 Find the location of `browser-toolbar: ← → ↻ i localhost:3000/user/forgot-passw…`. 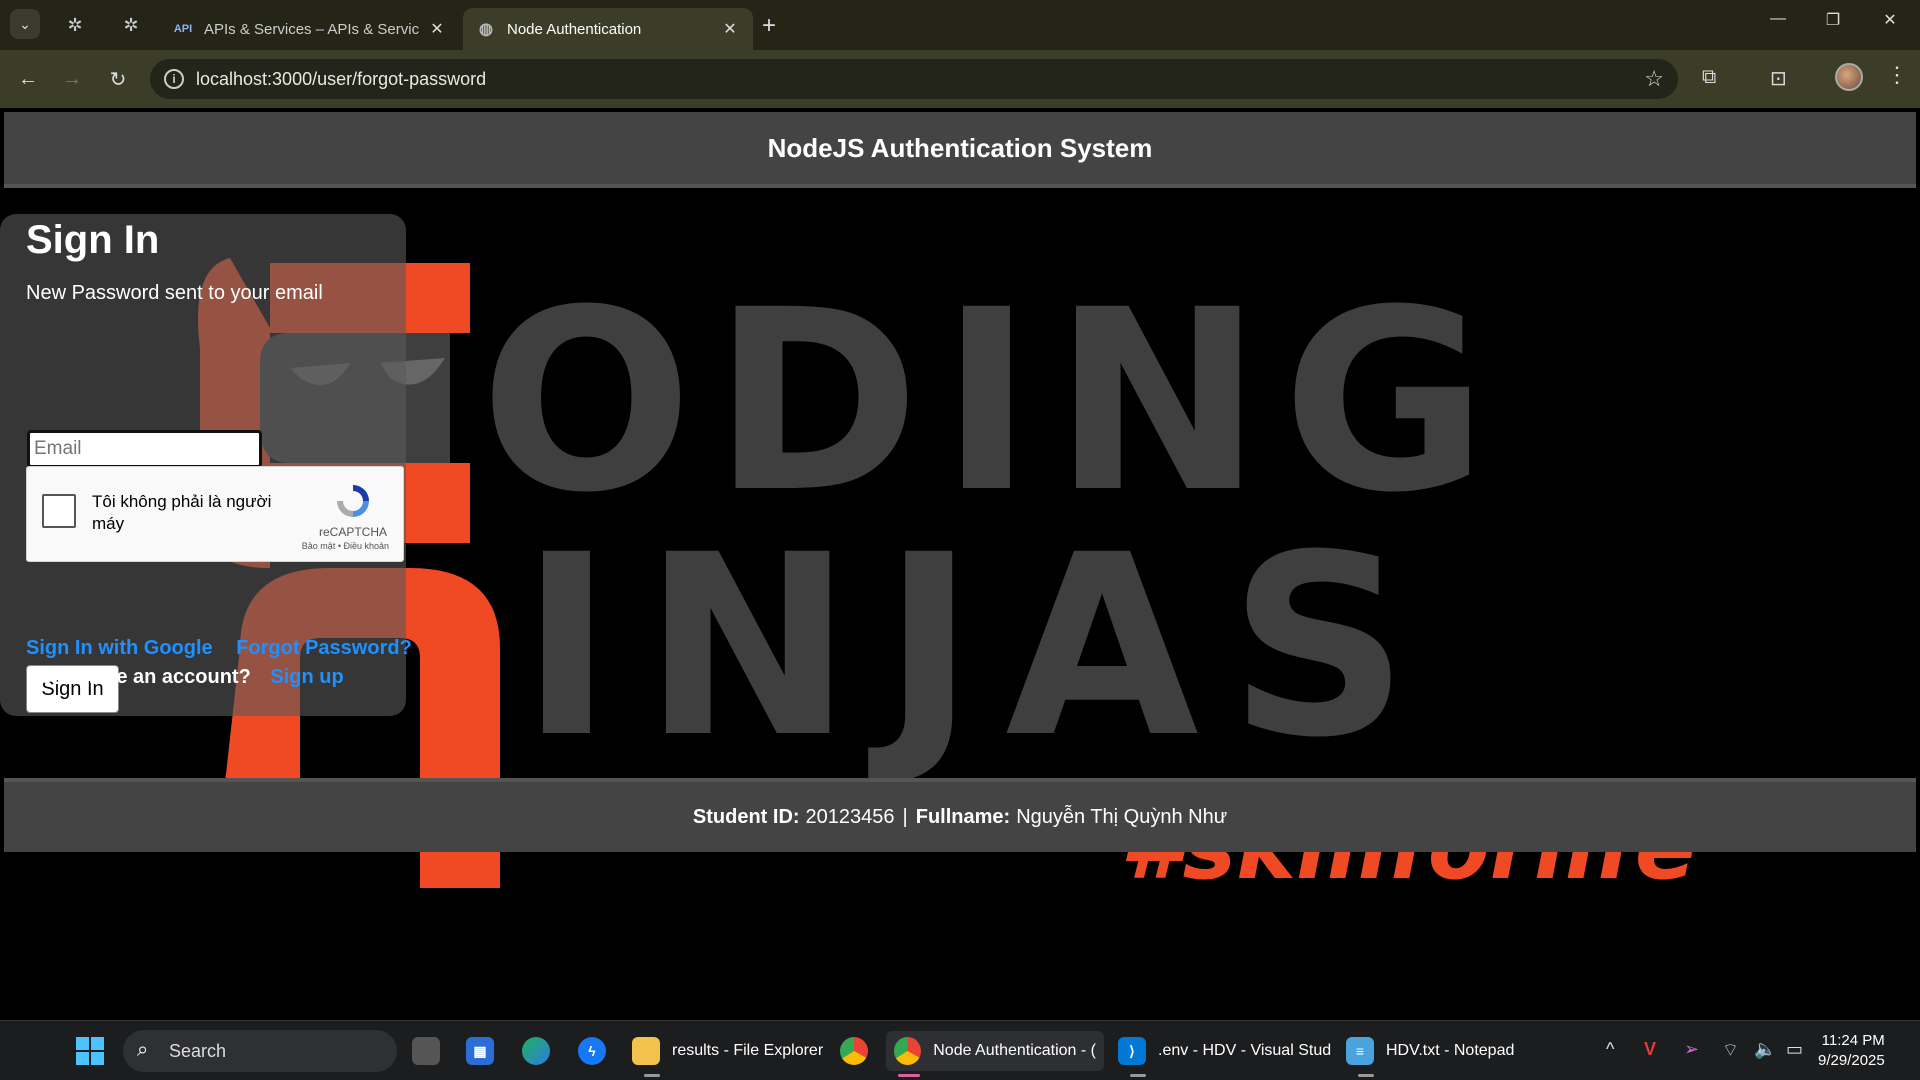

browser-toolbar: ← → ↻ i localhost:3000/user/forgot-passw… is located at coordinates (960, 79).